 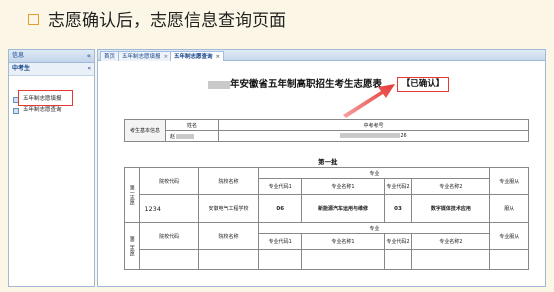 What do you see at coordinates (369, 101) in the screenshot?
I see `red-arrow-icon` at bounding box center [369, 101].